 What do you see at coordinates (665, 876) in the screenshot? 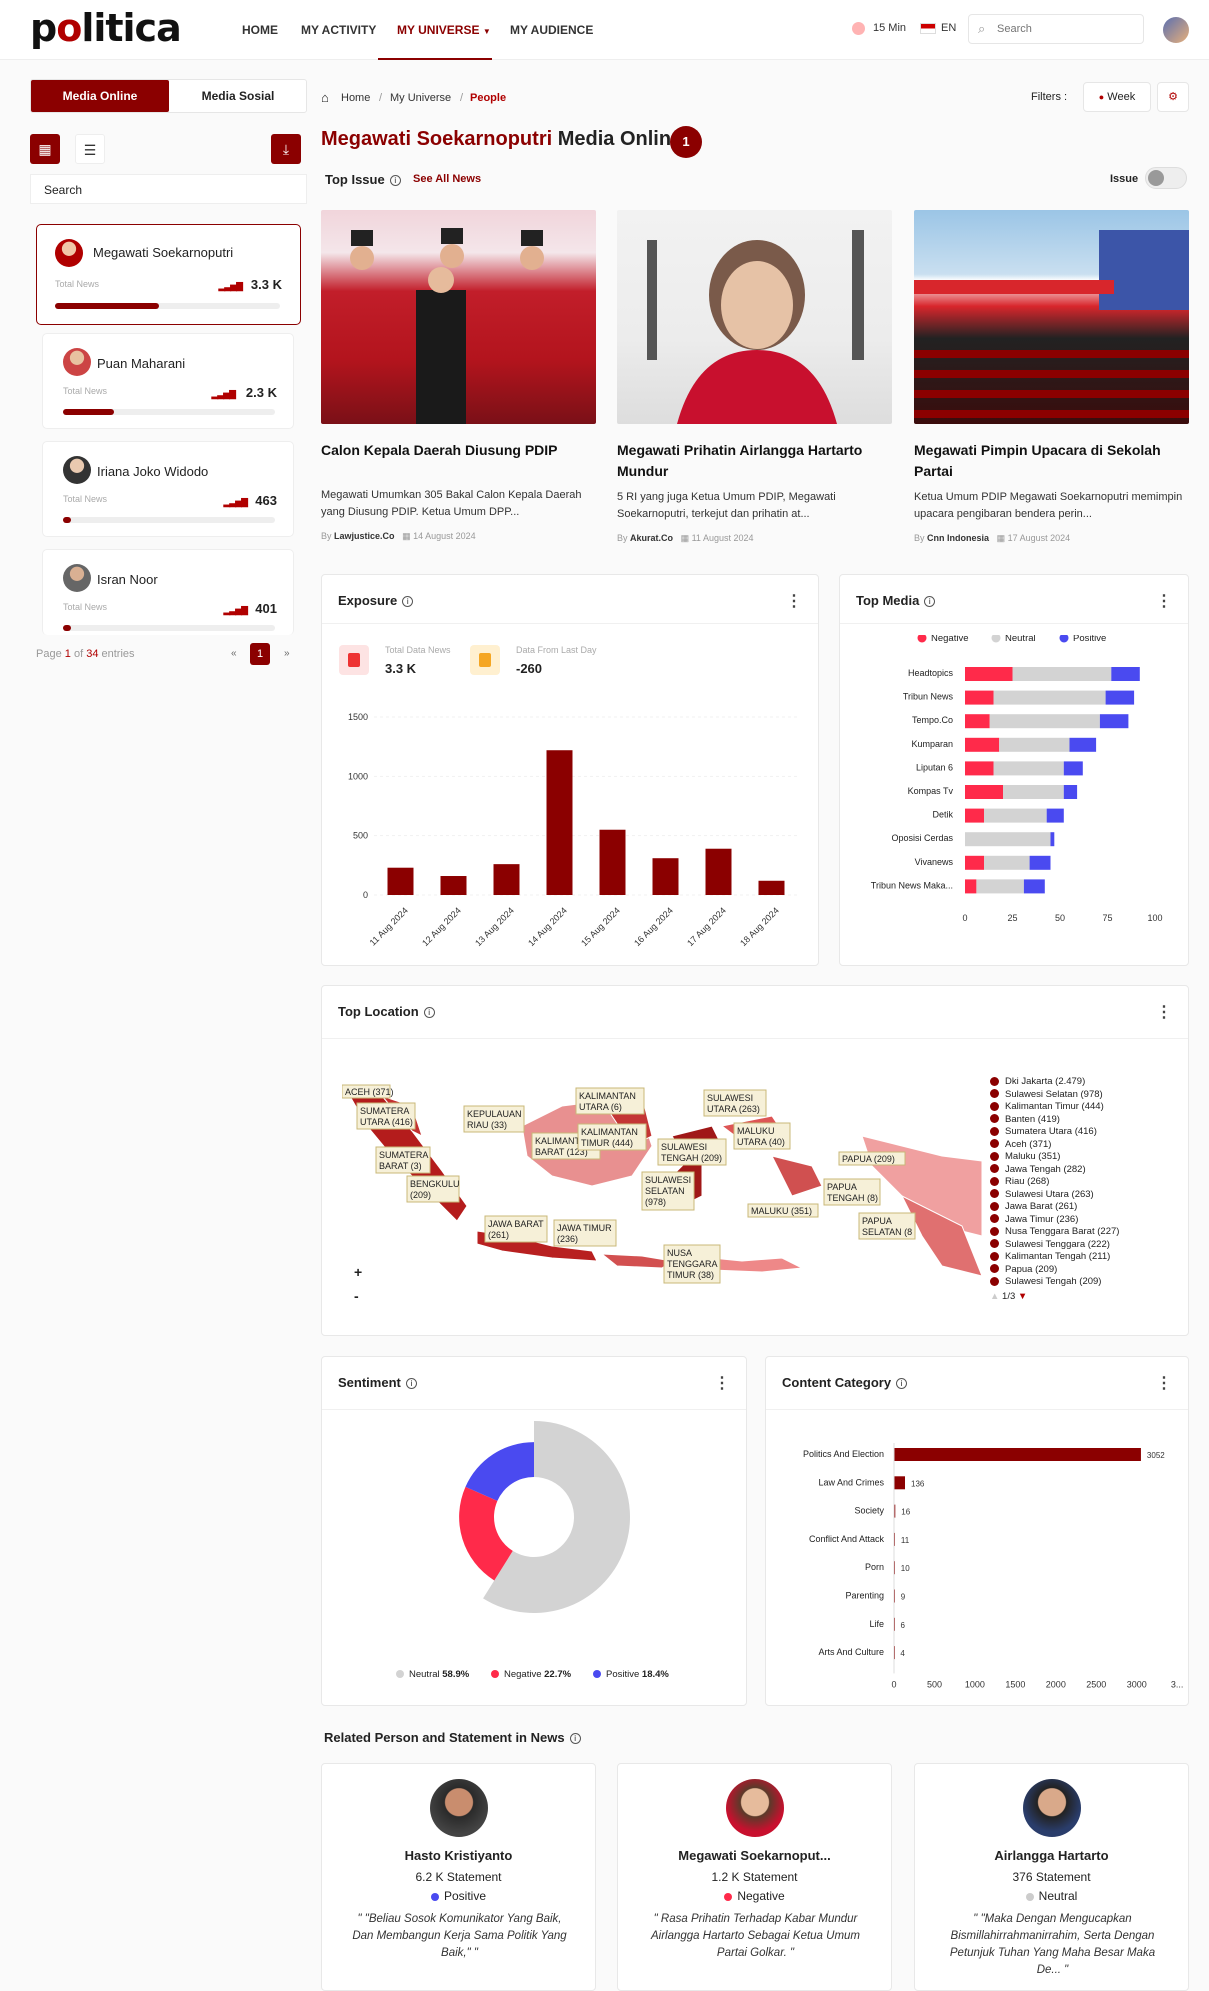
I see `bar` at bounding box center [665, 876].